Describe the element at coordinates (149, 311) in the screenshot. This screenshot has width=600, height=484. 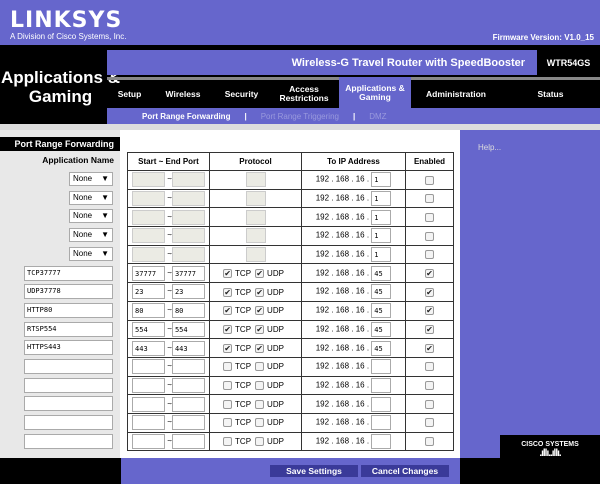
I see `start-port-input: 80` at that location.